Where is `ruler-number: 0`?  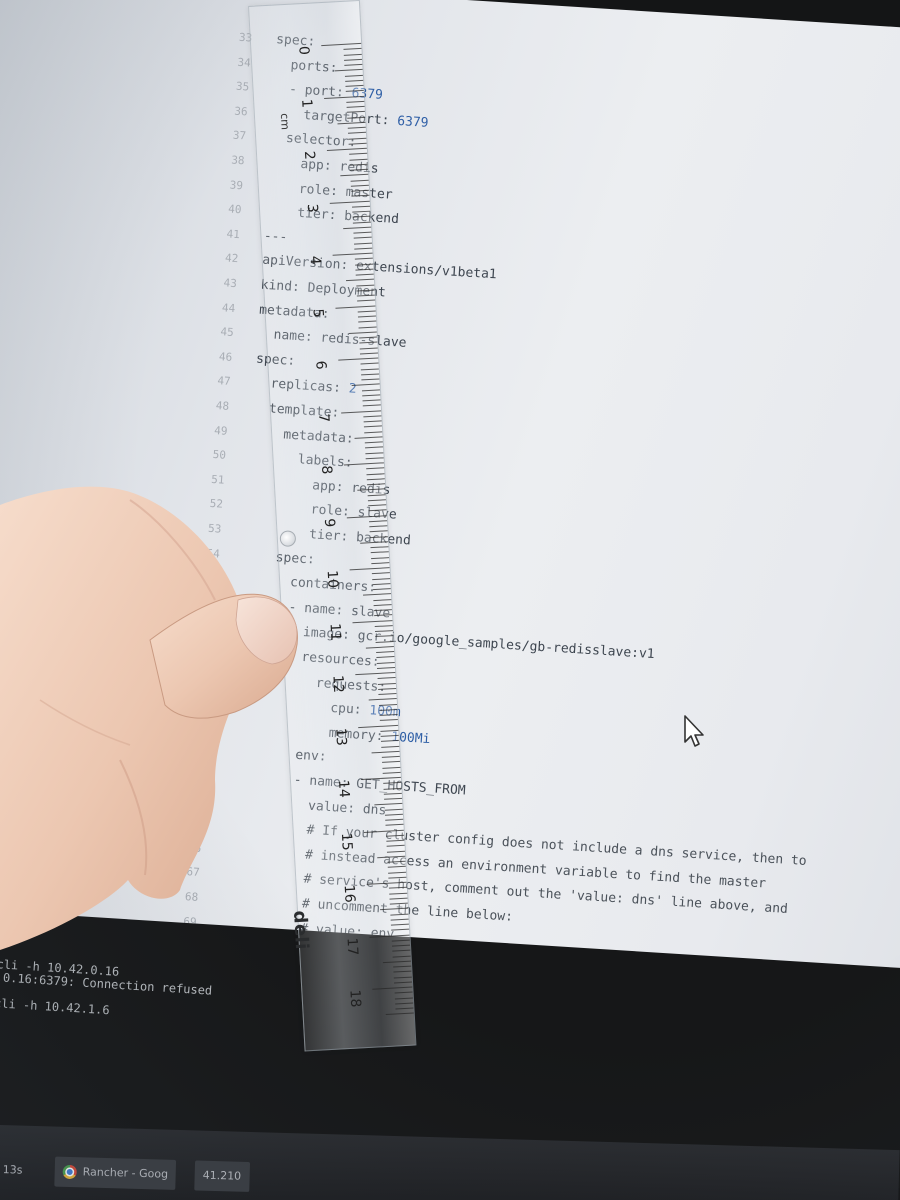 ruler-number: 0 is located at coordinates (303, 50).